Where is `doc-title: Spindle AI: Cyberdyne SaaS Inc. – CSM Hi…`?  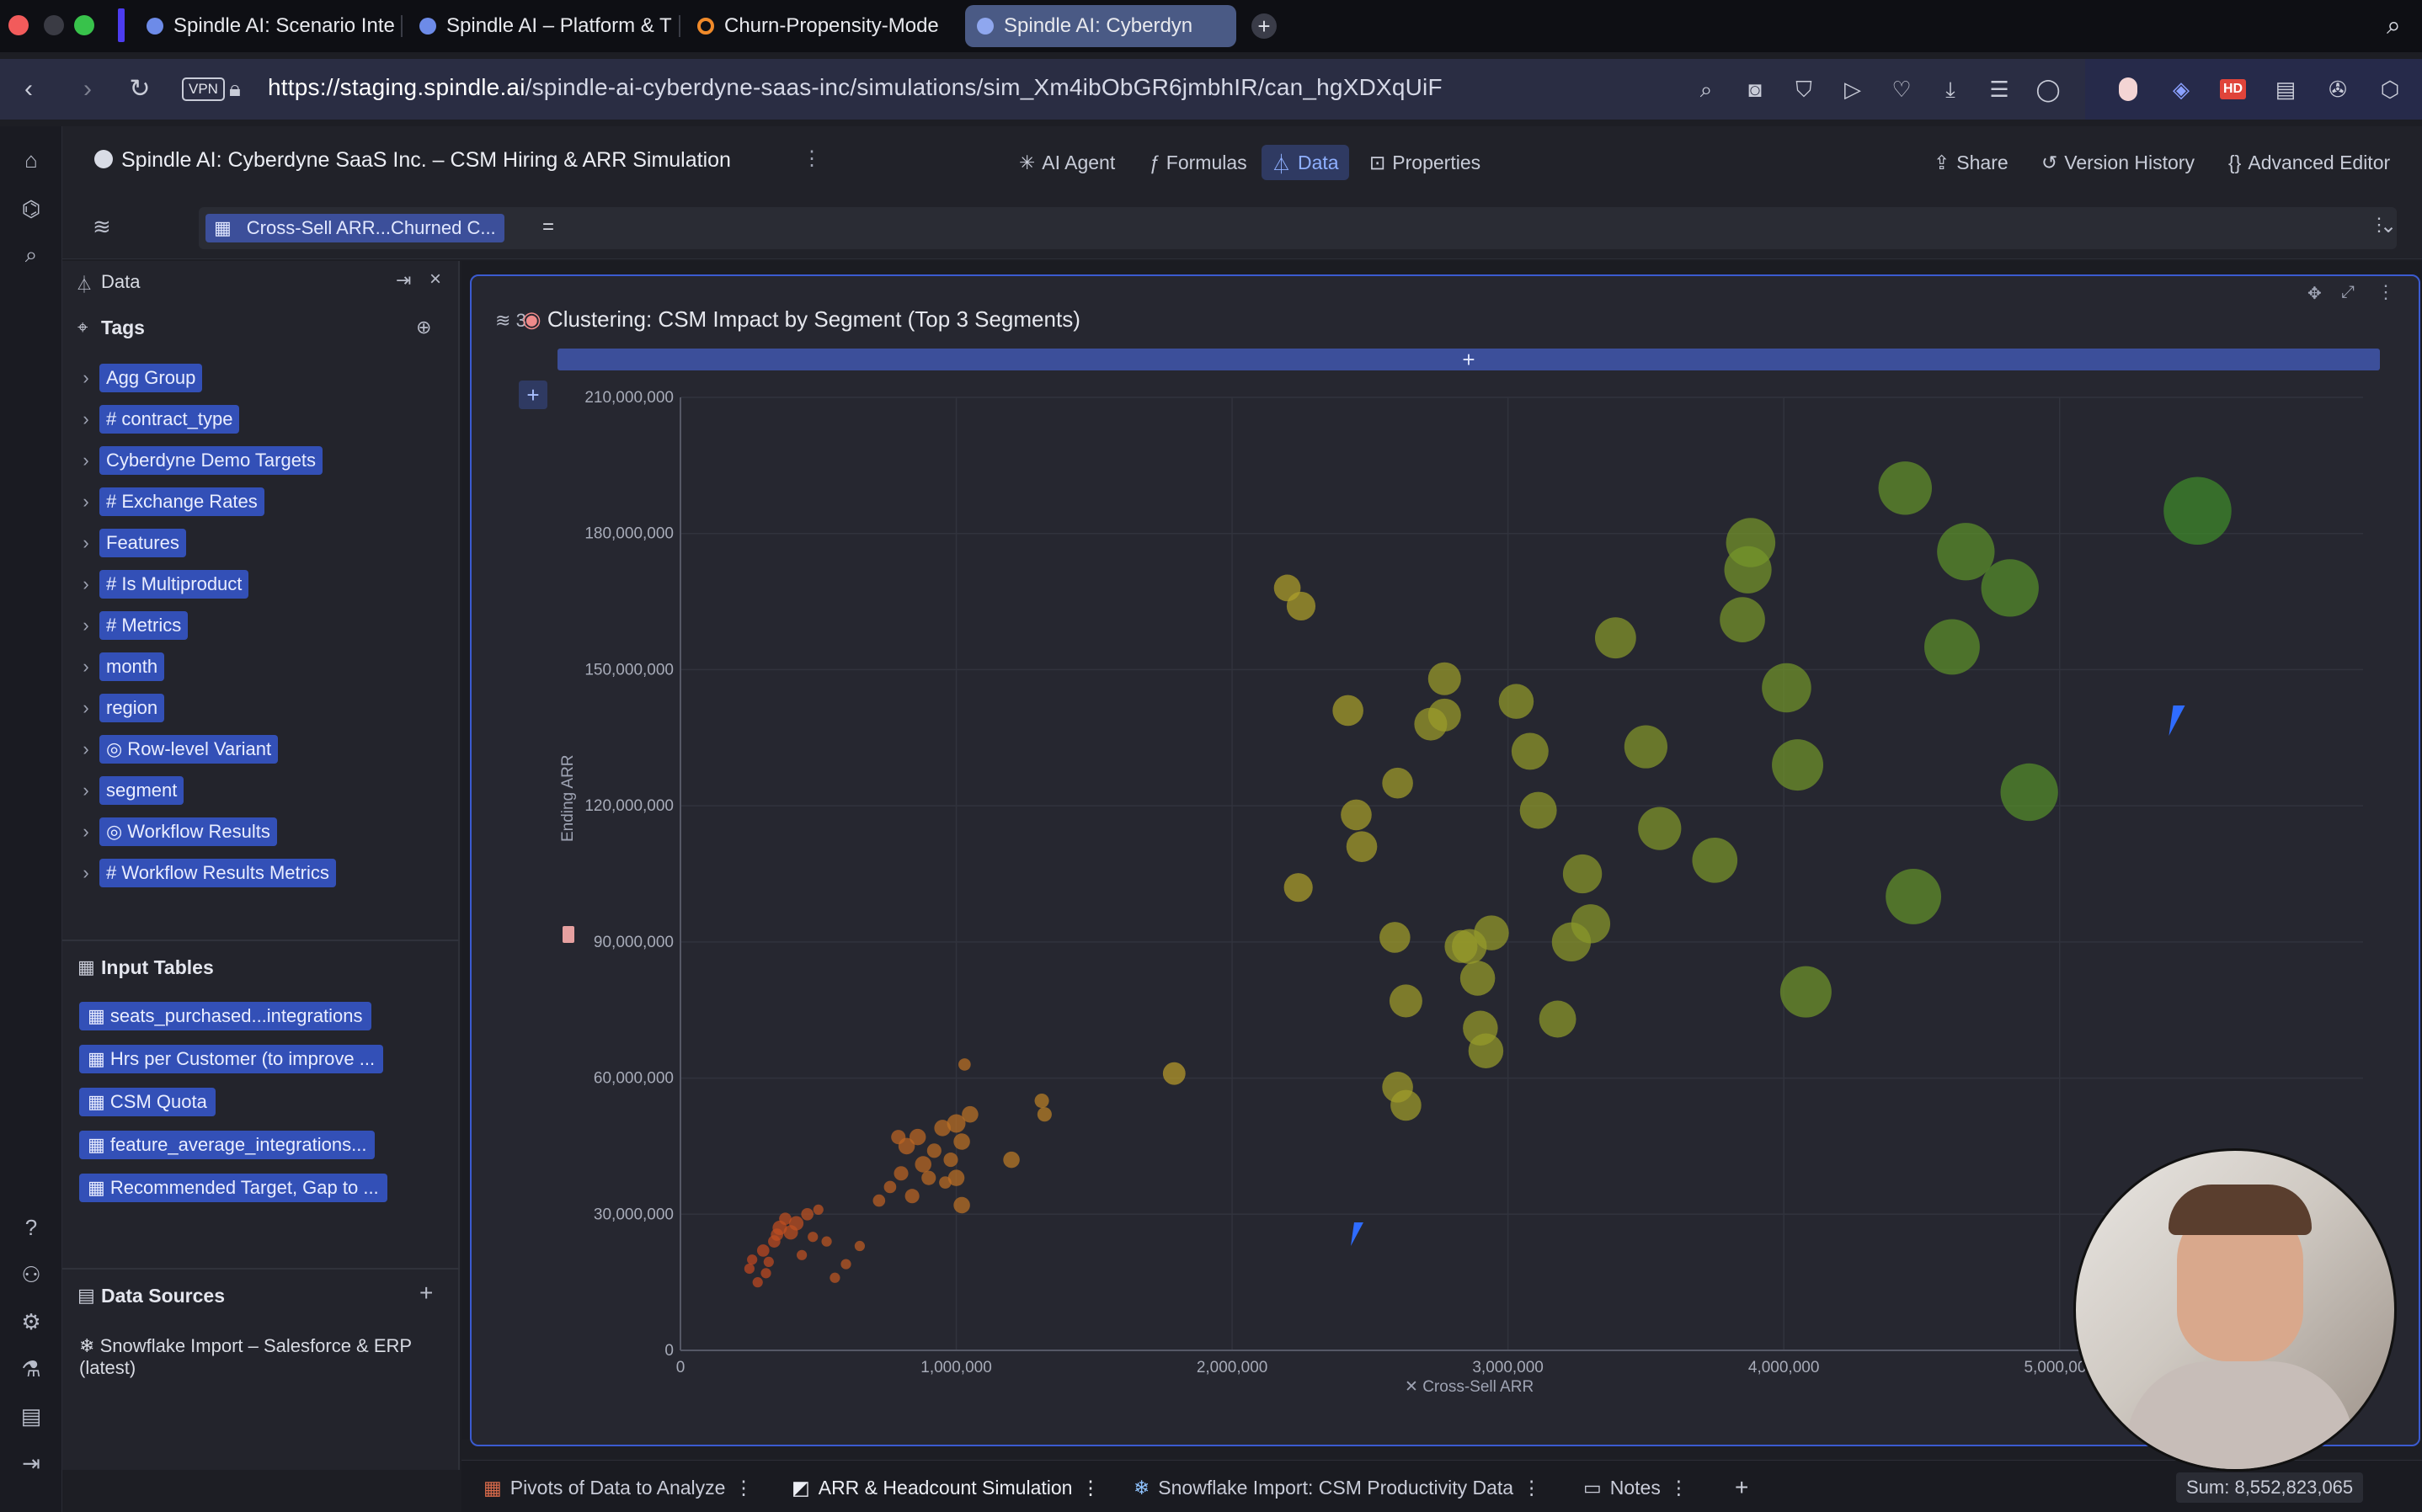 doc-title: Spindle AI: Cyberdyne SaaS Inc. – CSM Hi… is located at coordinates (426, 161).